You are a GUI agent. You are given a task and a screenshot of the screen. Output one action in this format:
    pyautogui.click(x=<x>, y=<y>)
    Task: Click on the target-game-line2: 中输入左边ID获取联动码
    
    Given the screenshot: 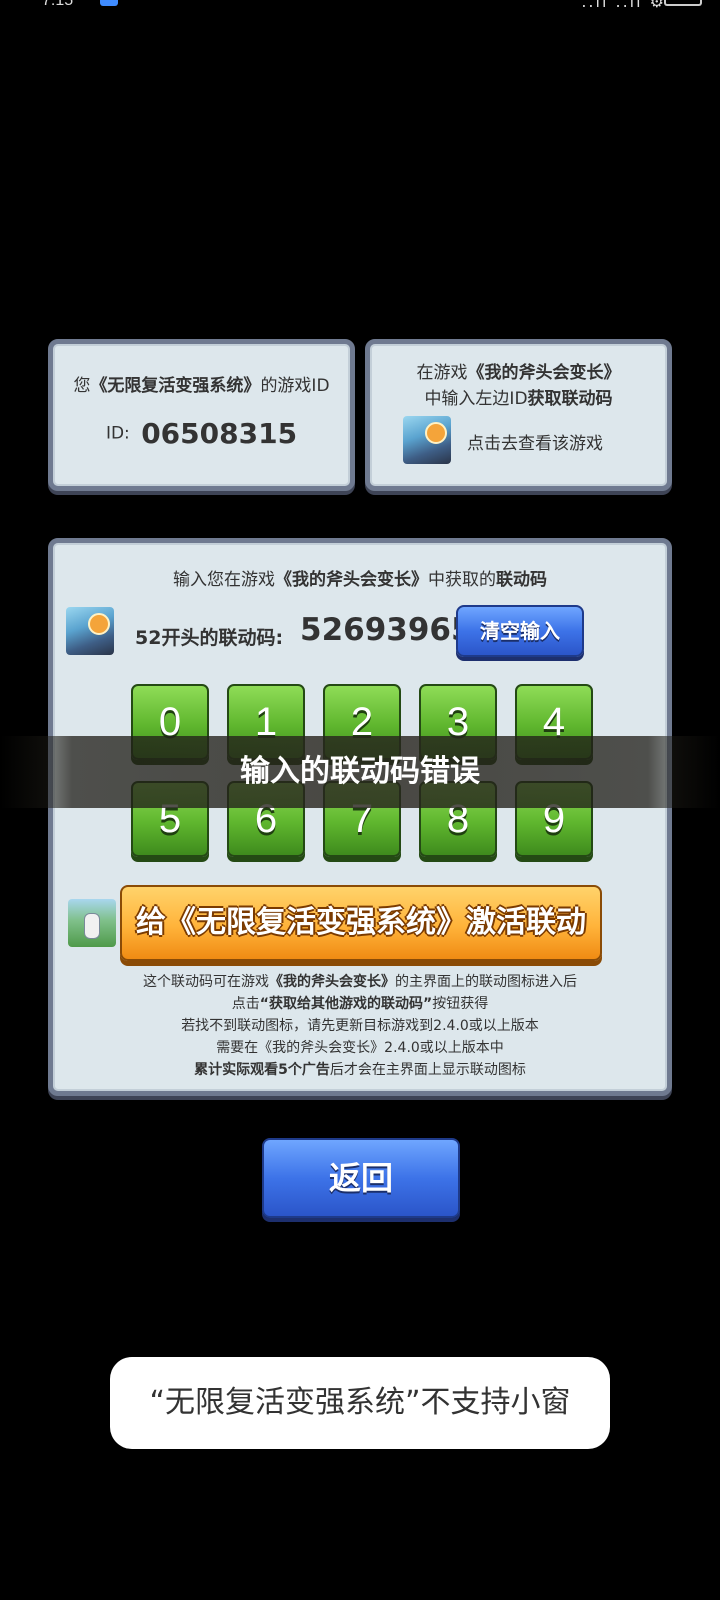 What is the action you would take?
    pyautogui.click(x=518, y=399)
    